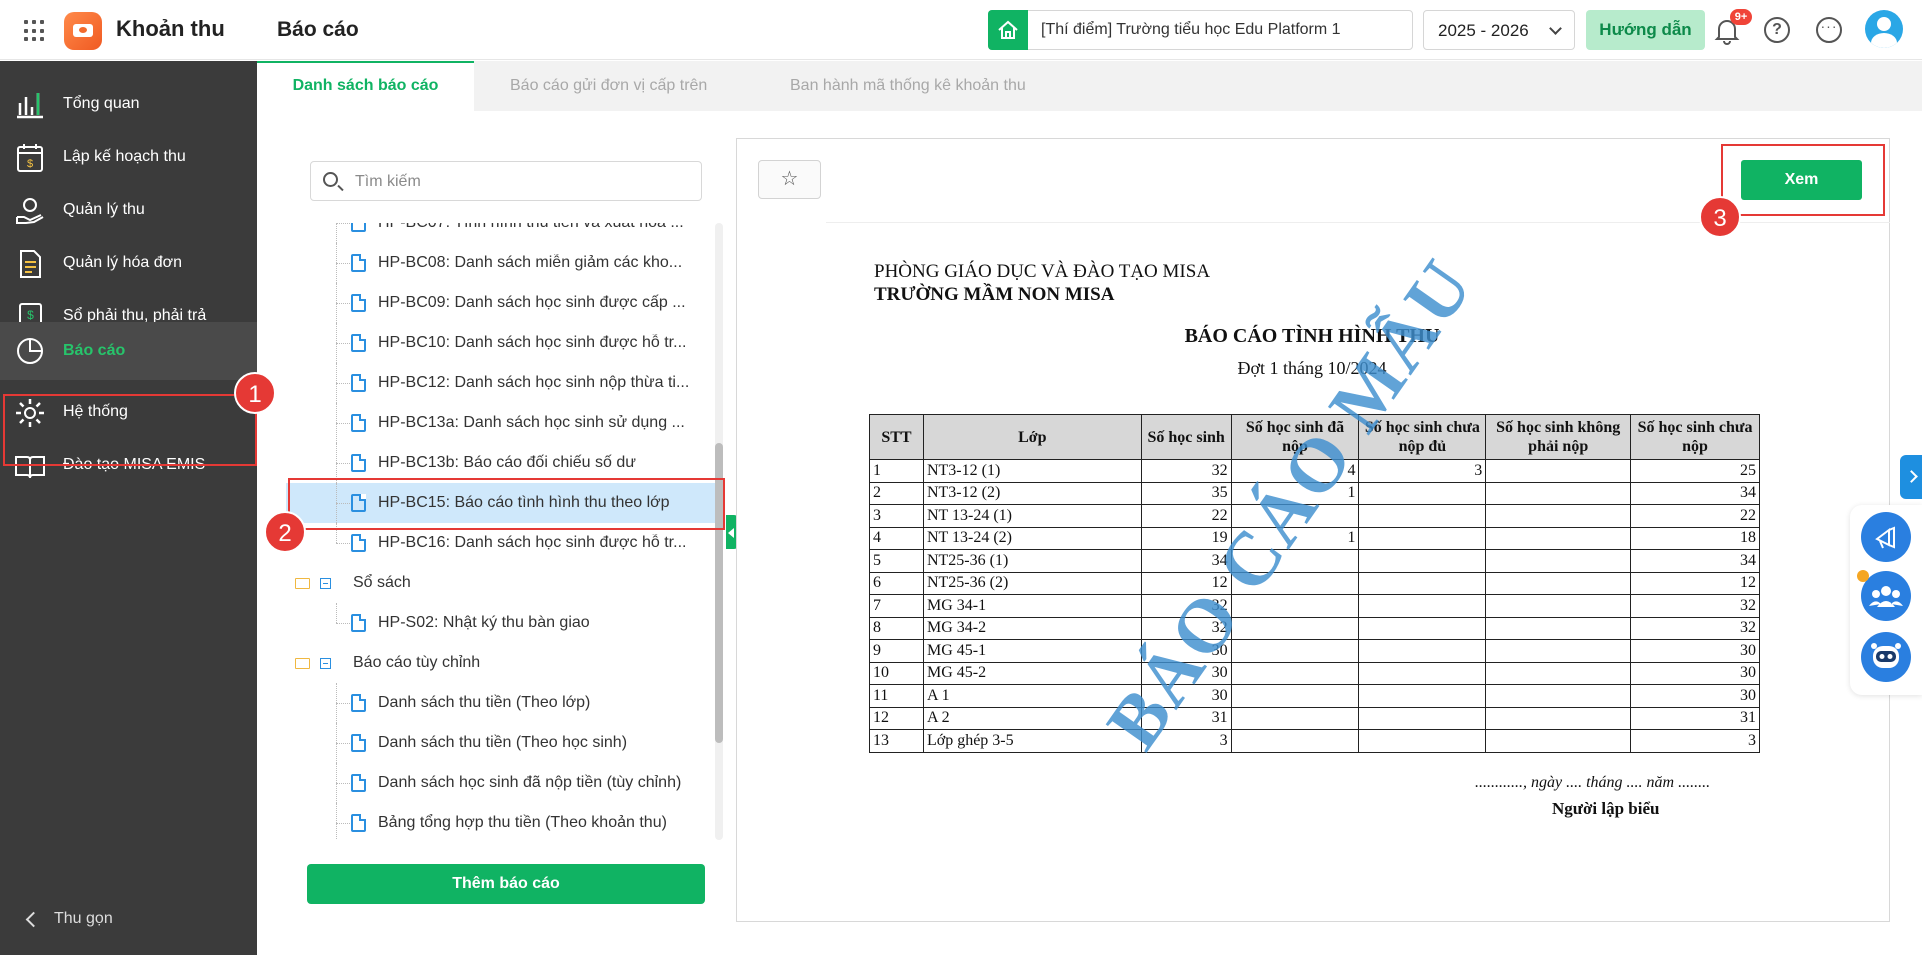 The width and height of the screenshot is (1922, 955). I want to click on invoice-icon, so click(30, 264).